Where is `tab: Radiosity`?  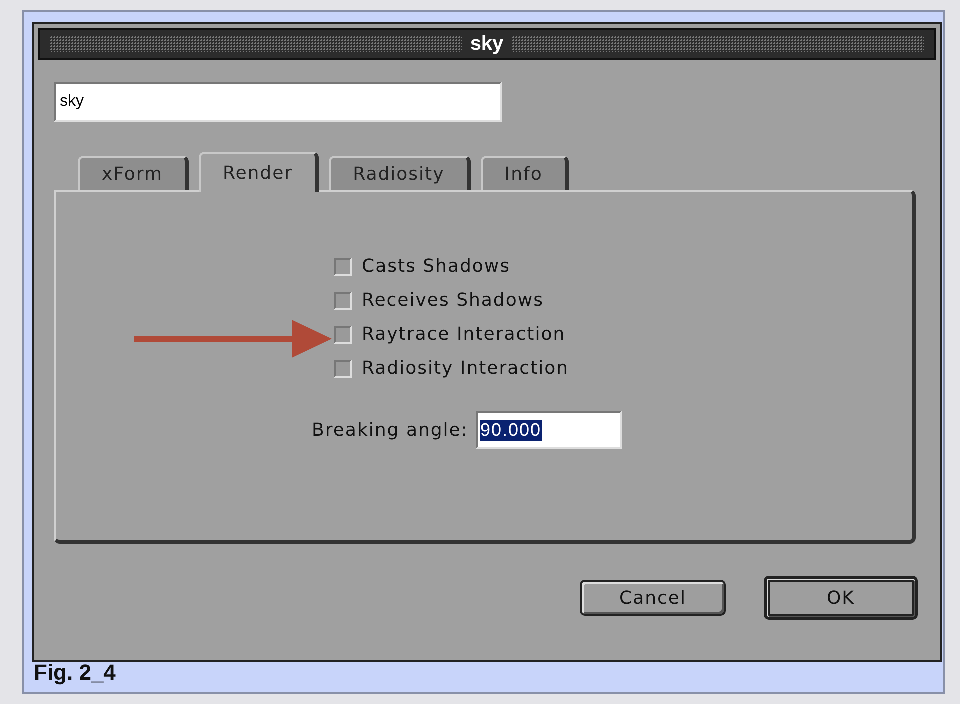
tab: Radiosity is located at coordinates (400, 173).